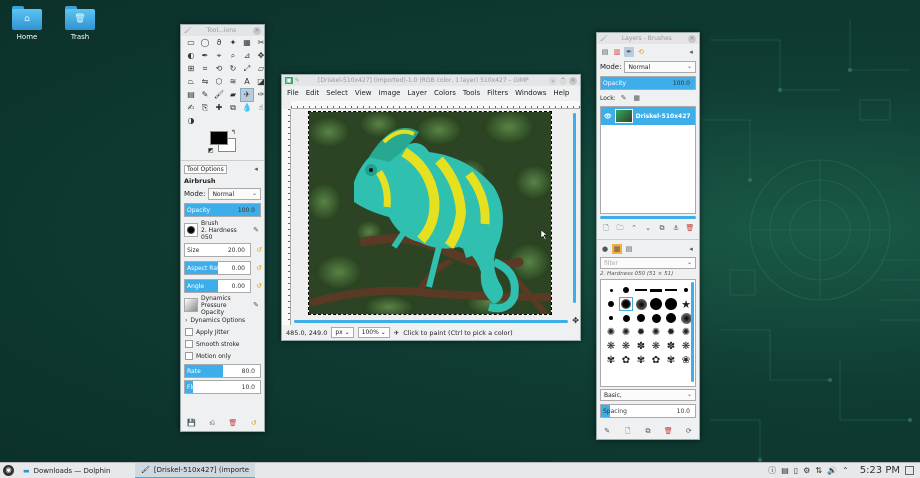  I want to click on crop-icon: ⌗, so click(205, 69).